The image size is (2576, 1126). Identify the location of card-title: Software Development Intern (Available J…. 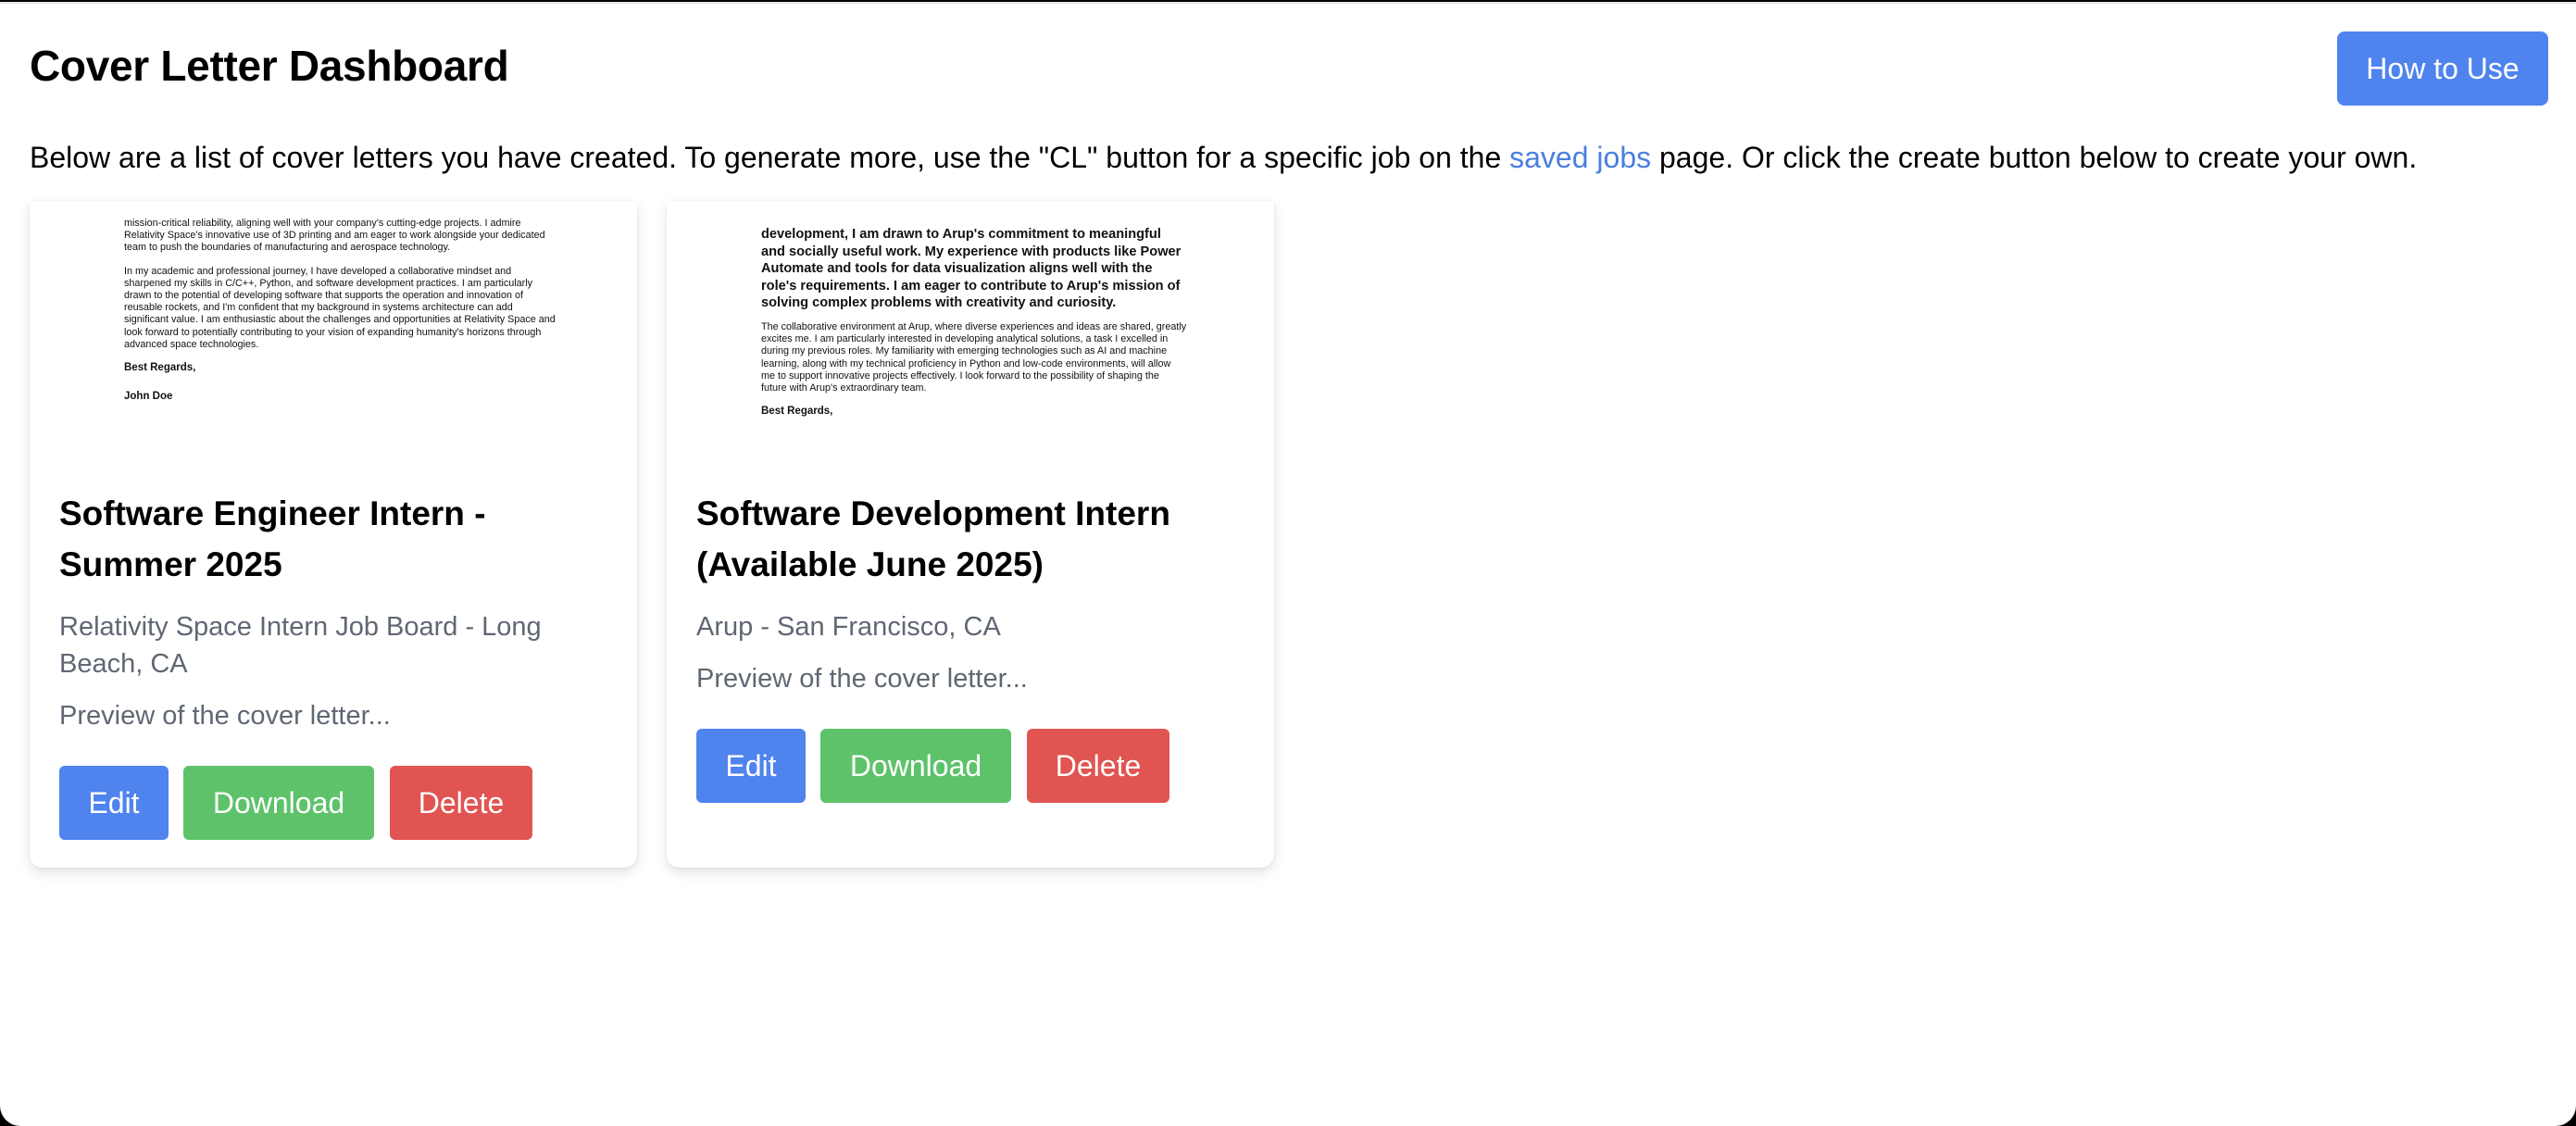
(933, 538).